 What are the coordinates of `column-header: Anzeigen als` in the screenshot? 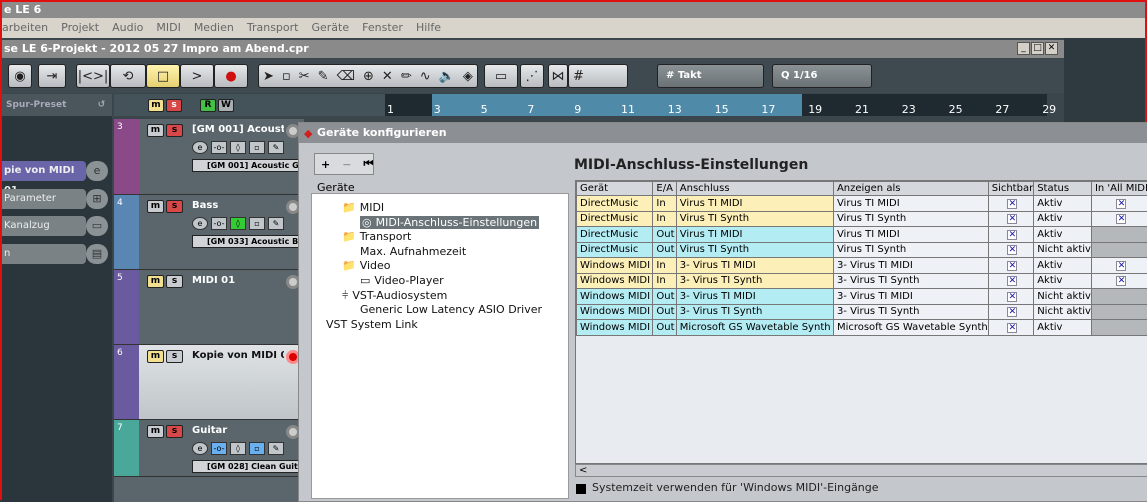 It's located at (910, 189).